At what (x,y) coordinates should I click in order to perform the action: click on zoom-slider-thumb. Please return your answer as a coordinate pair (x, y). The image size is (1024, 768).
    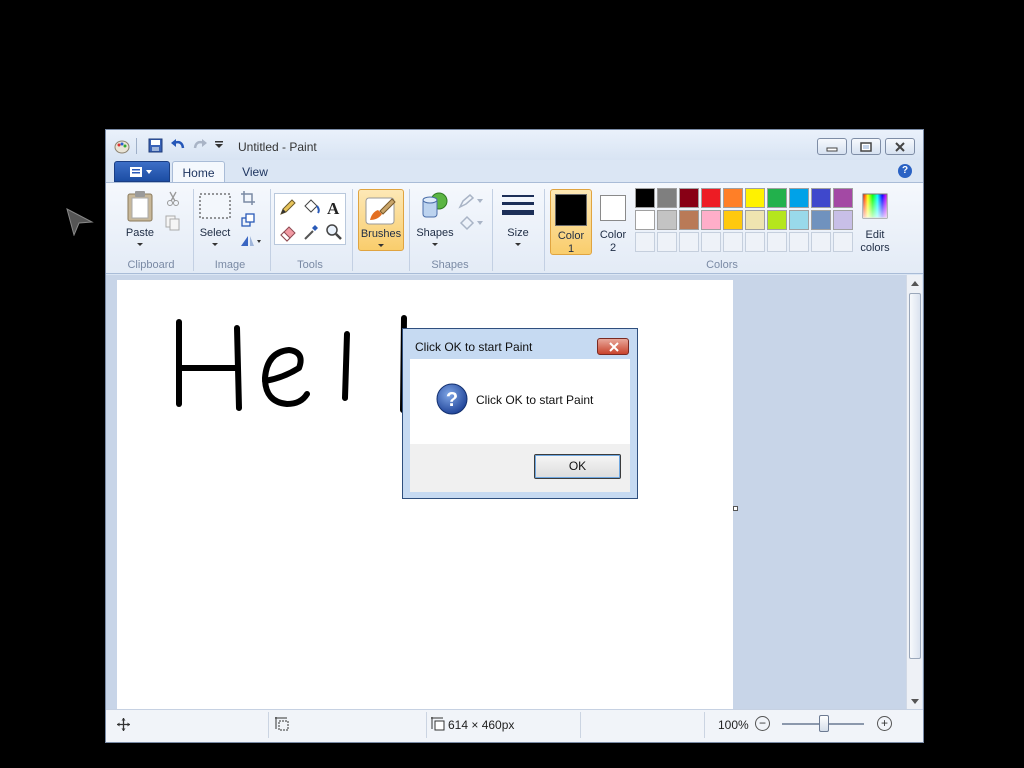
    Looking at the image, I should click on (824, 723).